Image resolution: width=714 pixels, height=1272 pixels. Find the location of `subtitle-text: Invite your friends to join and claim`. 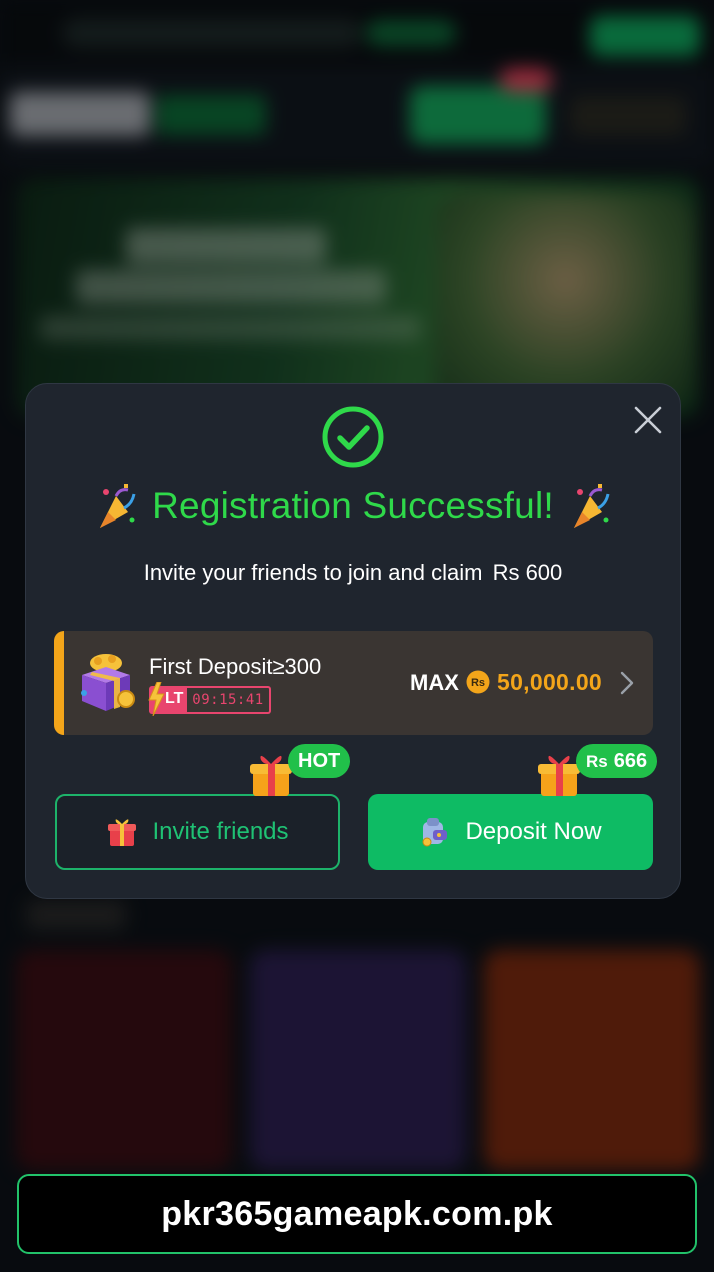

subtitle-text: Invite your friends to join and claim is located at coordinates (313, 572).